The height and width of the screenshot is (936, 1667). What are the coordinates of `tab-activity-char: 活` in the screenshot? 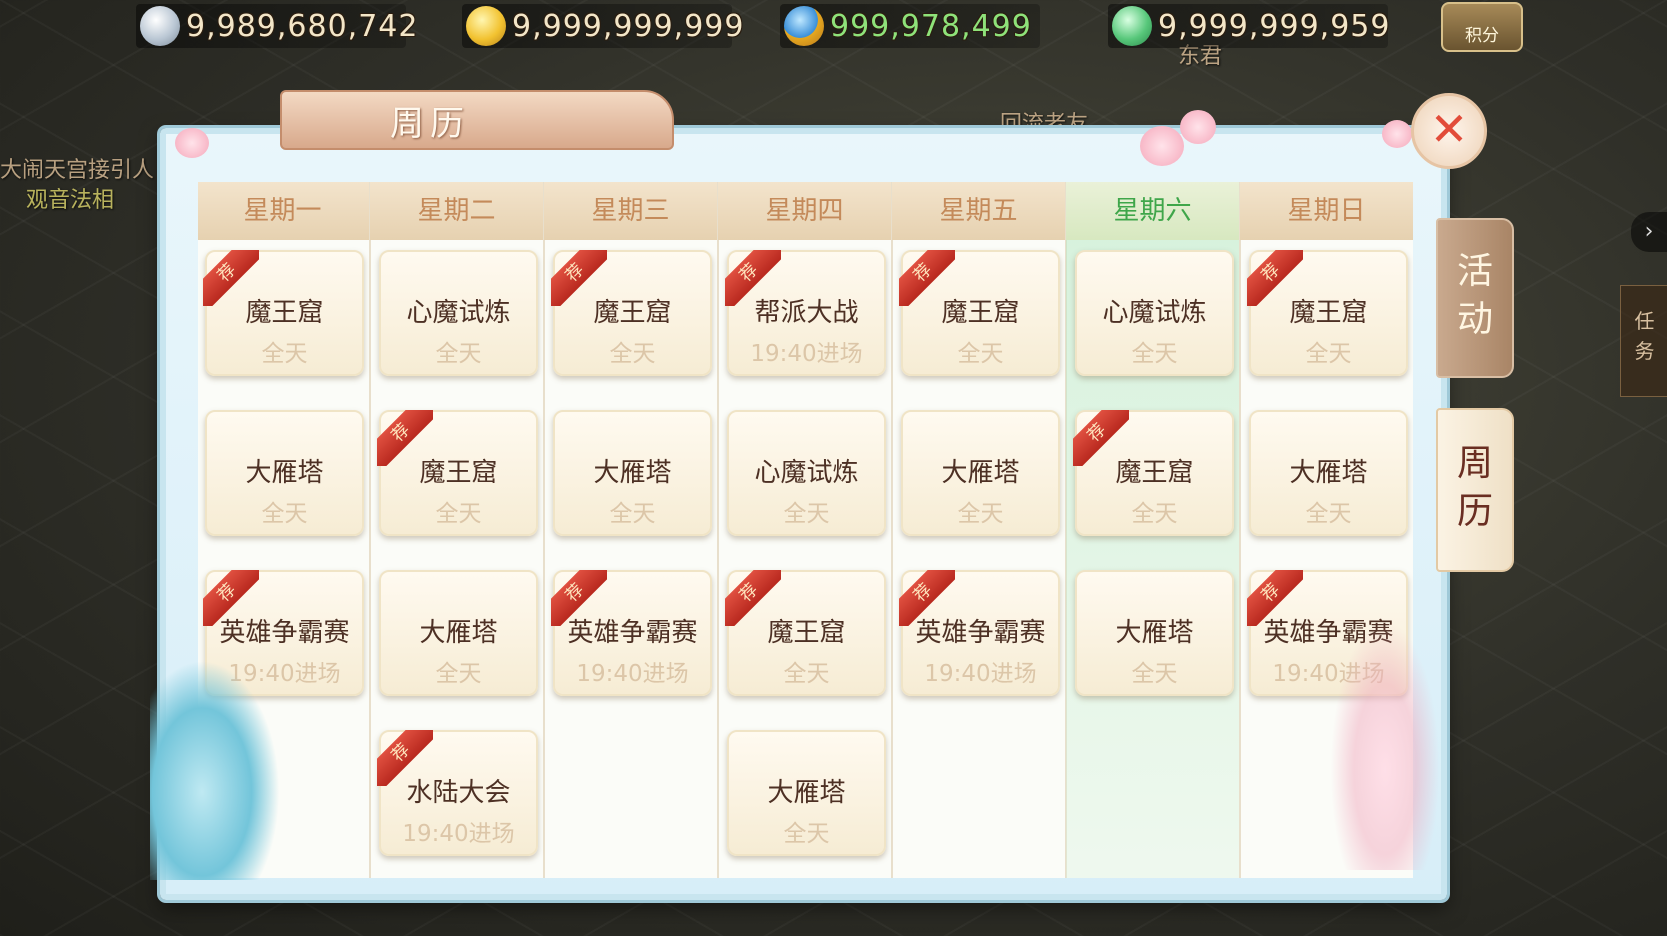 It's located at (1474, 271).